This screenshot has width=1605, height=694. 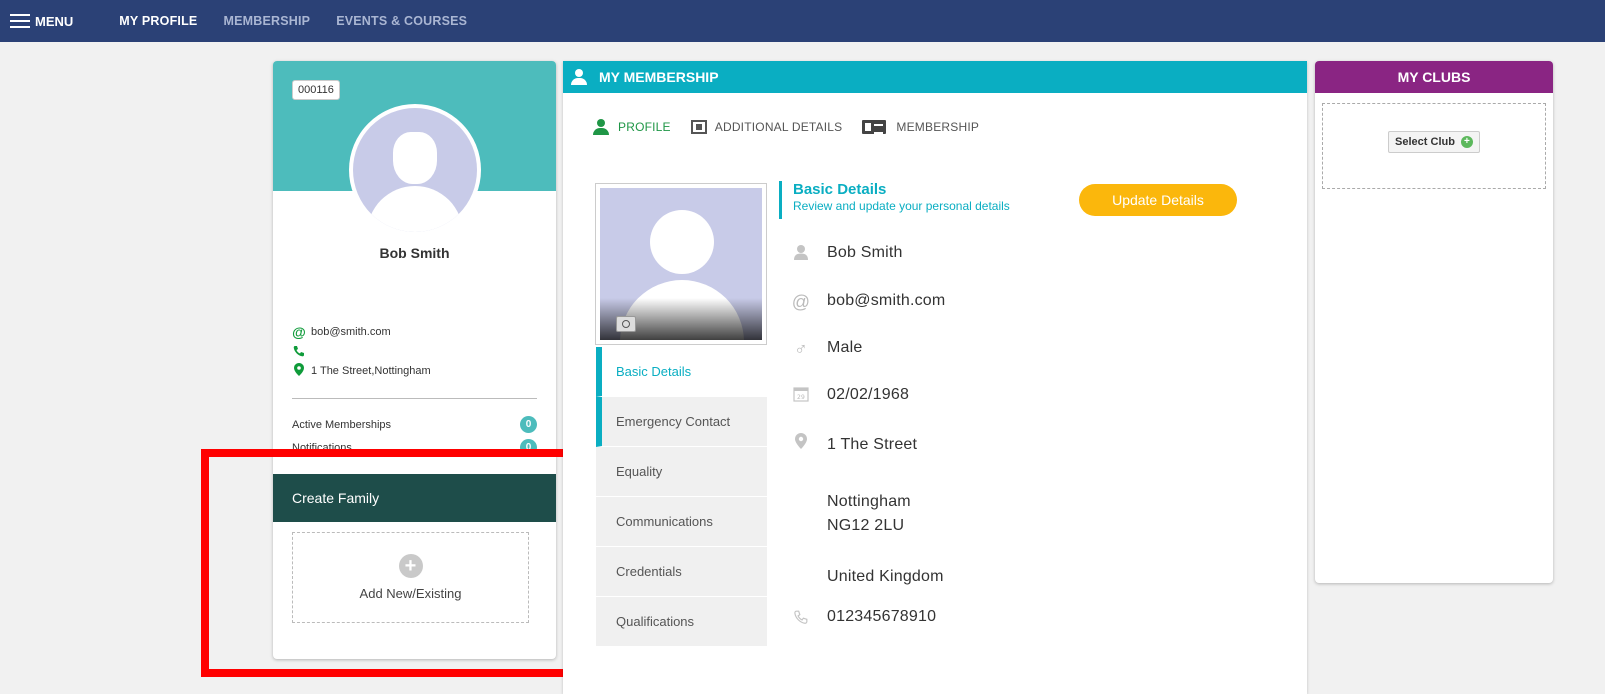 What do you see at coordinates (865, 252) in the screenshot?
I see `detail-name: Bob Smith` at bounding box center [865, 252].